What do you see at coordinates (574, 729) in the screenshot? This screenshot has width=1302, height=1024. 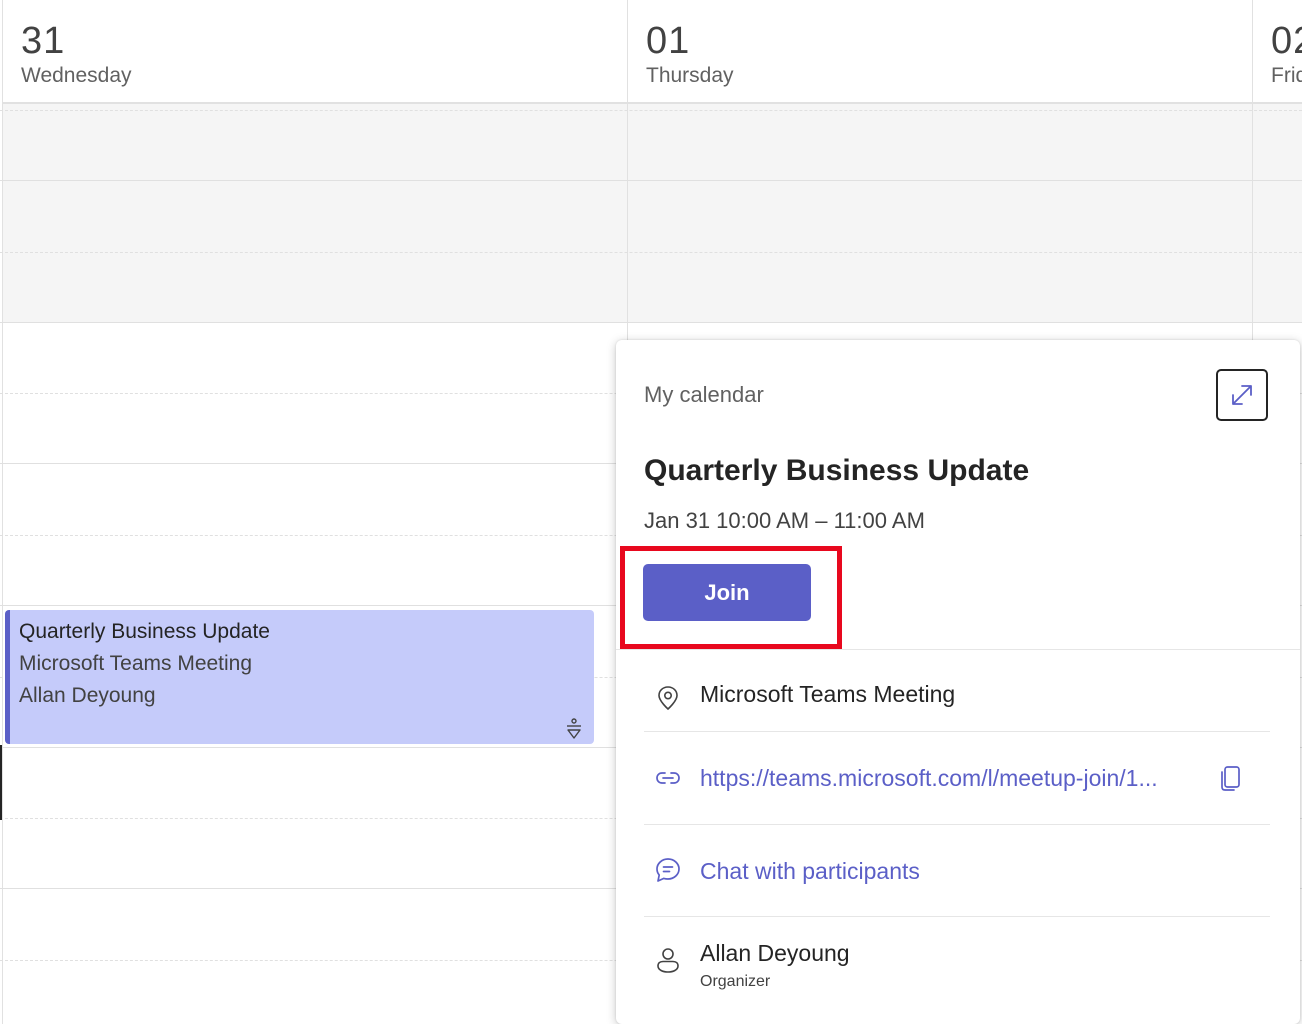 I see `drag-handle-icon` at bounding box center [574, 729].